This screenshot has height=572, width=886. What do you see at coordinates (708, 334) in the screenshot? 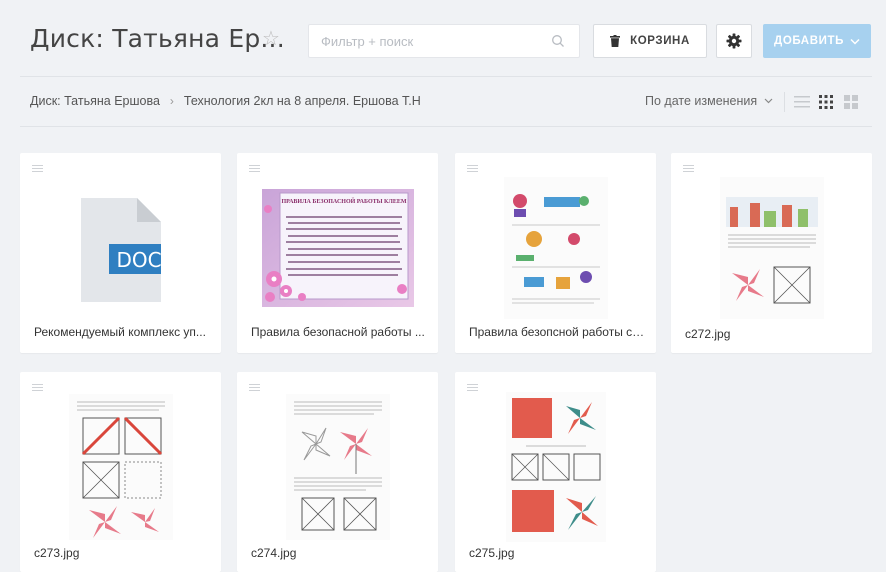
I see `file-name: c272.jpg` at bounding box center [708, 334].